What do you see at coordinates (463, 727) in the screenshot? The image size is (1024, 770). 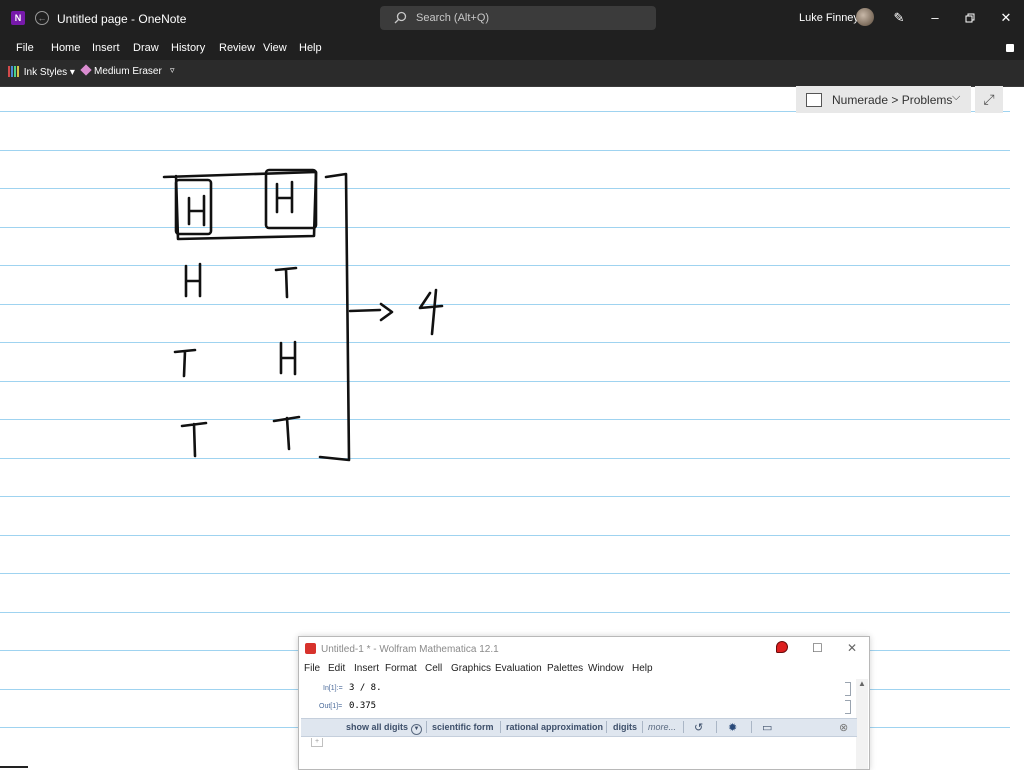 I see `scientific-form-button: scientific form` at bounding box center [463, 727].